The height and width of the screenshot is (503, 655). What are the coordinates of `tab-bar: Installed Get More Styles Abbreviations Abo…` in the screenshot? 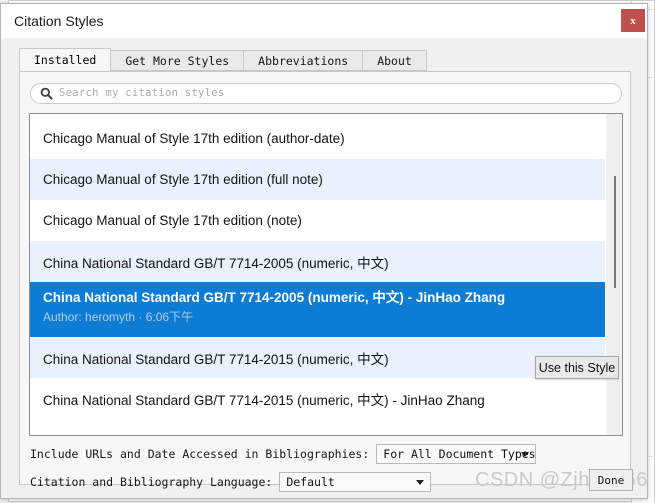 It's located at (223, 59).